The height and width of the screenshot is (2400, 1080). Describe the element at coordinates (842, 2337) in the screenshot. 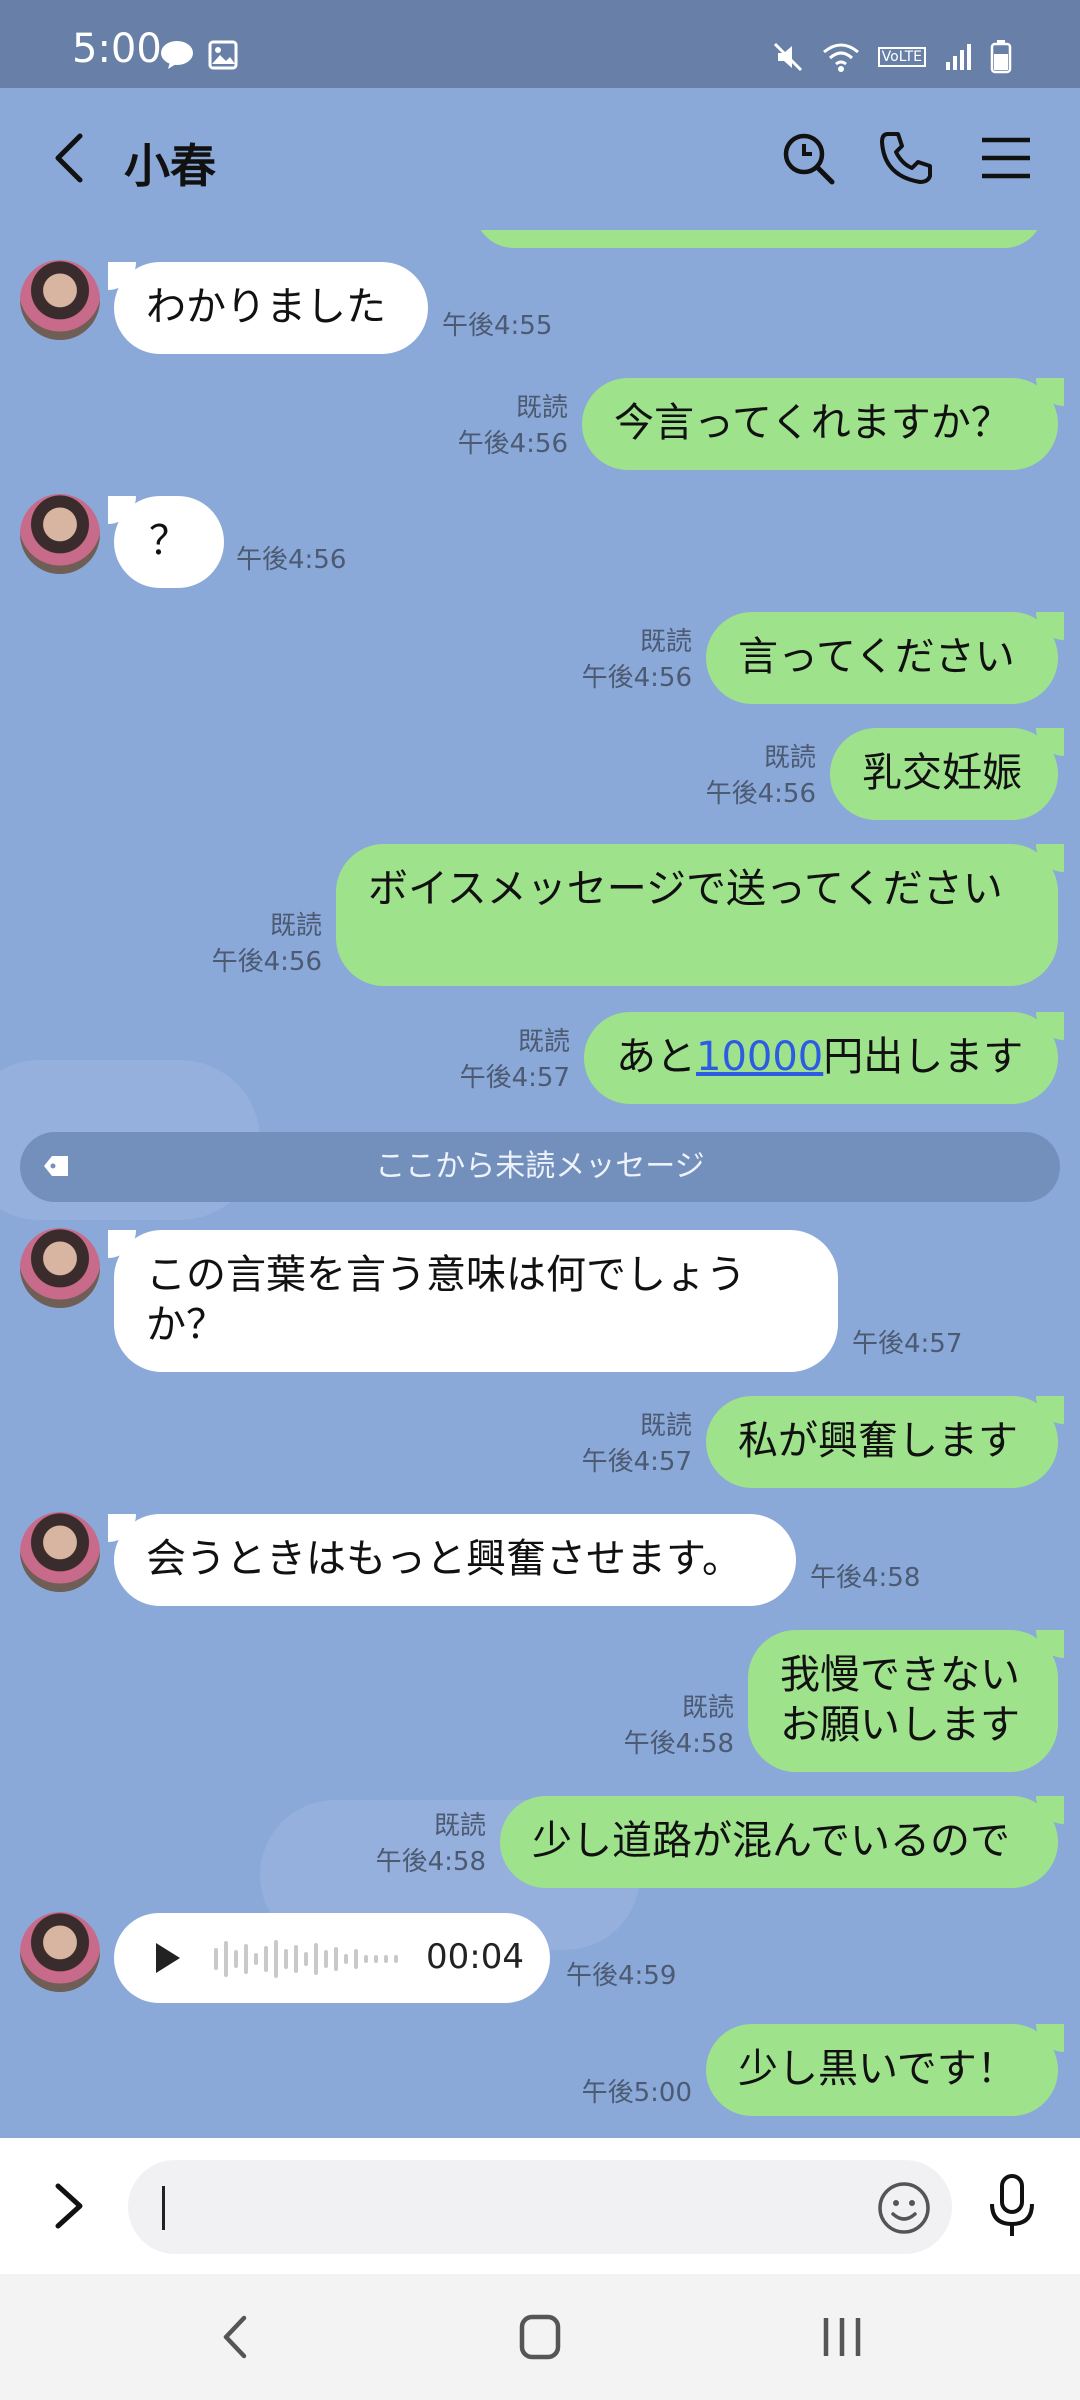

I see `nav-recents-icon` at that location.